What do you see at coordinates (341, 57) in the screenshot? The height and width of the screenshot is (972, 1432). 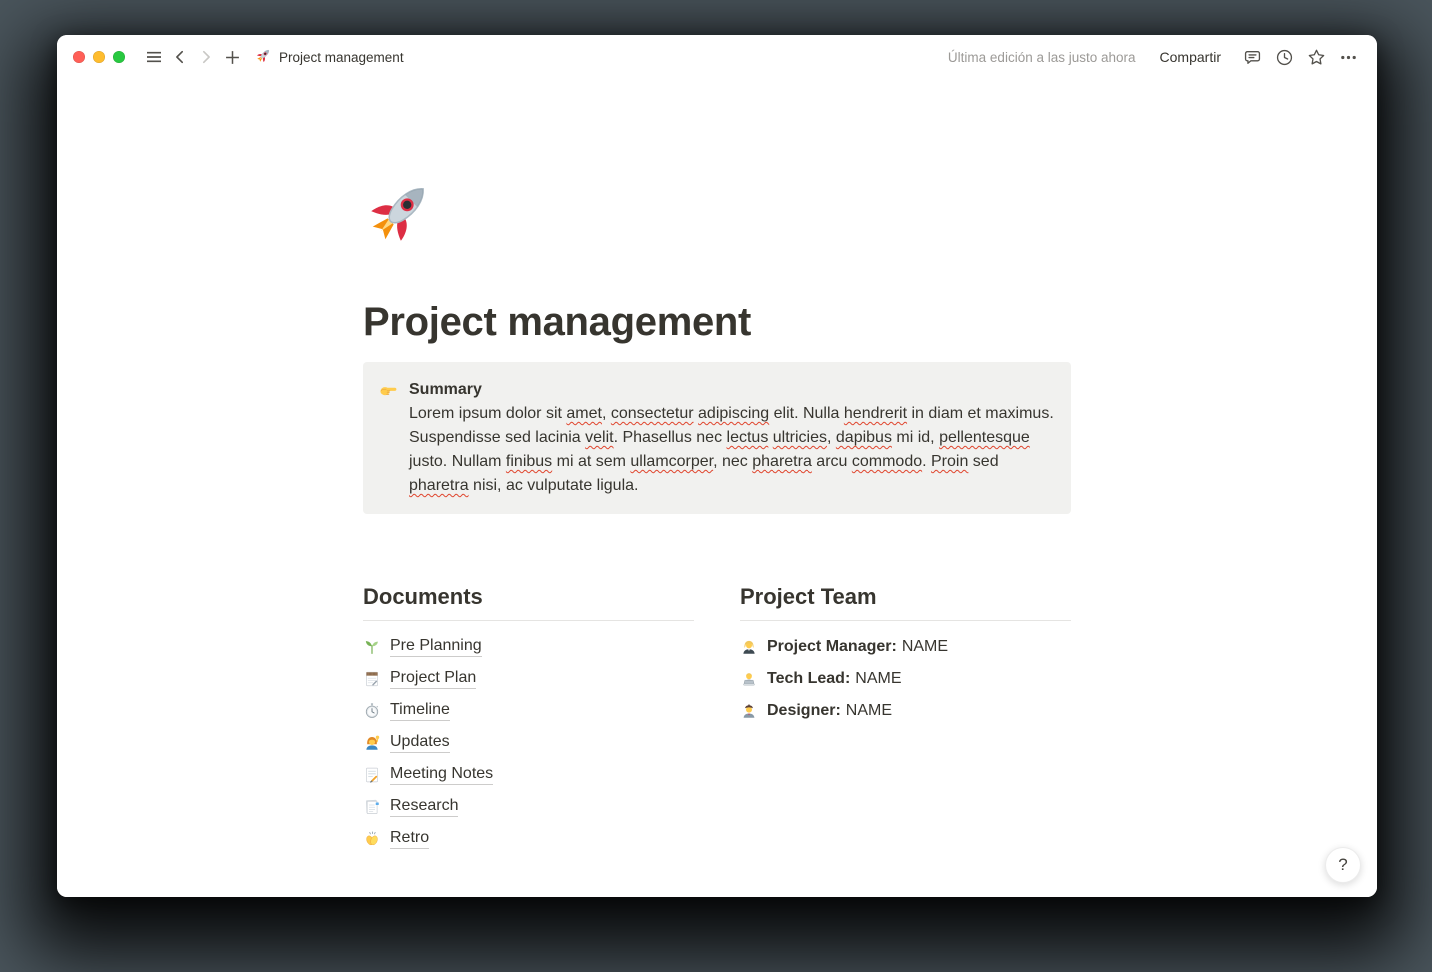 I see `breadcrumb-title: Project management` at bounding box center [341, 57].